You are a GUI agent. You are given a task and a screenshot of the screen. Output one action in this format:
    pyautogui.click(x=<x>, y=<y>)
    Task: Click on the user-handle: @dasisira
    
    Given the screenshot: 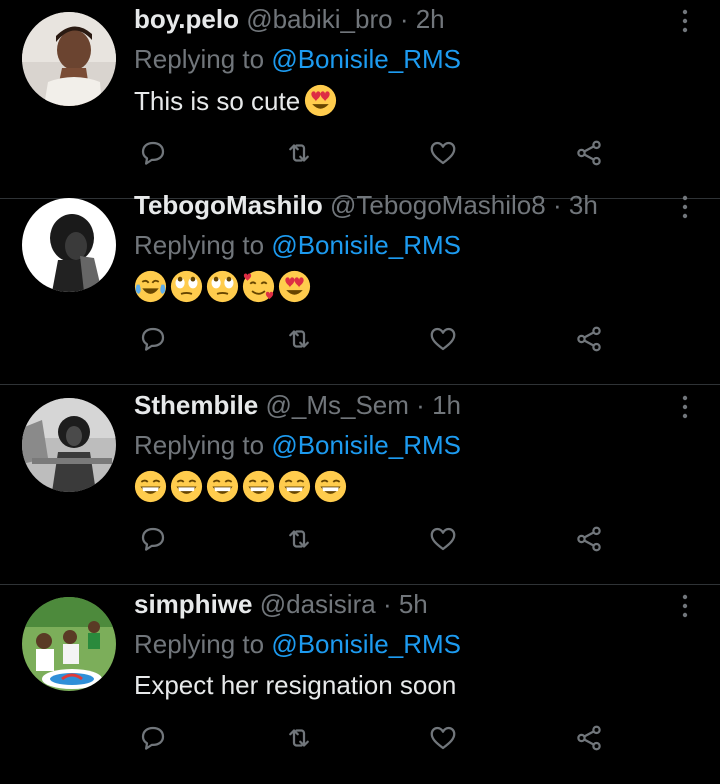 What is the action you would take?
    pyautogui.click(x=318, y=604)
    